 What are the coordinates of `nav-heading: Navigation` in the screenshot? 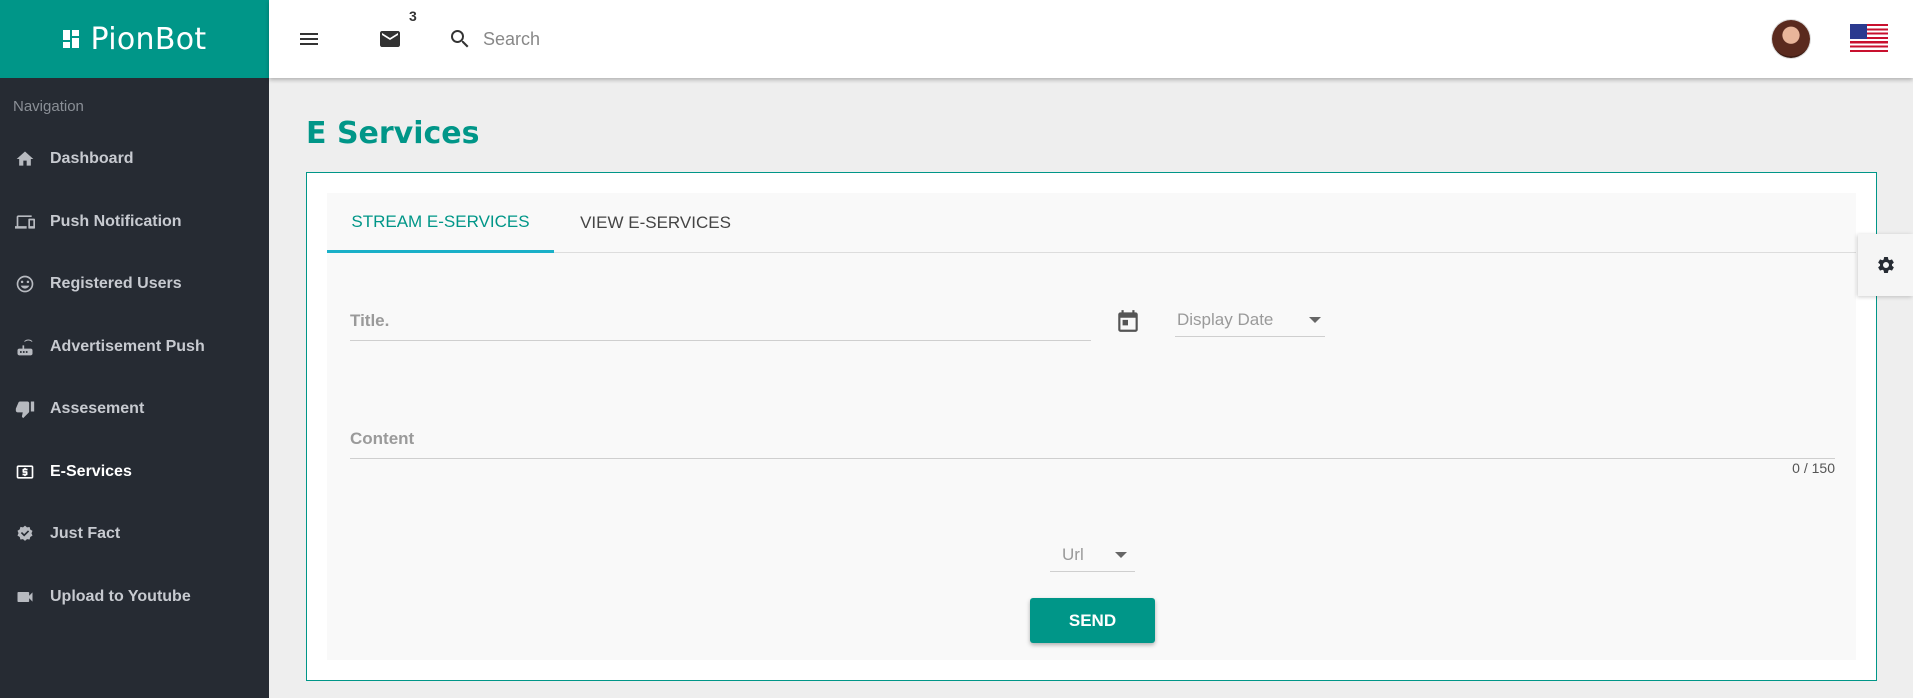 It's located at (48, 106).